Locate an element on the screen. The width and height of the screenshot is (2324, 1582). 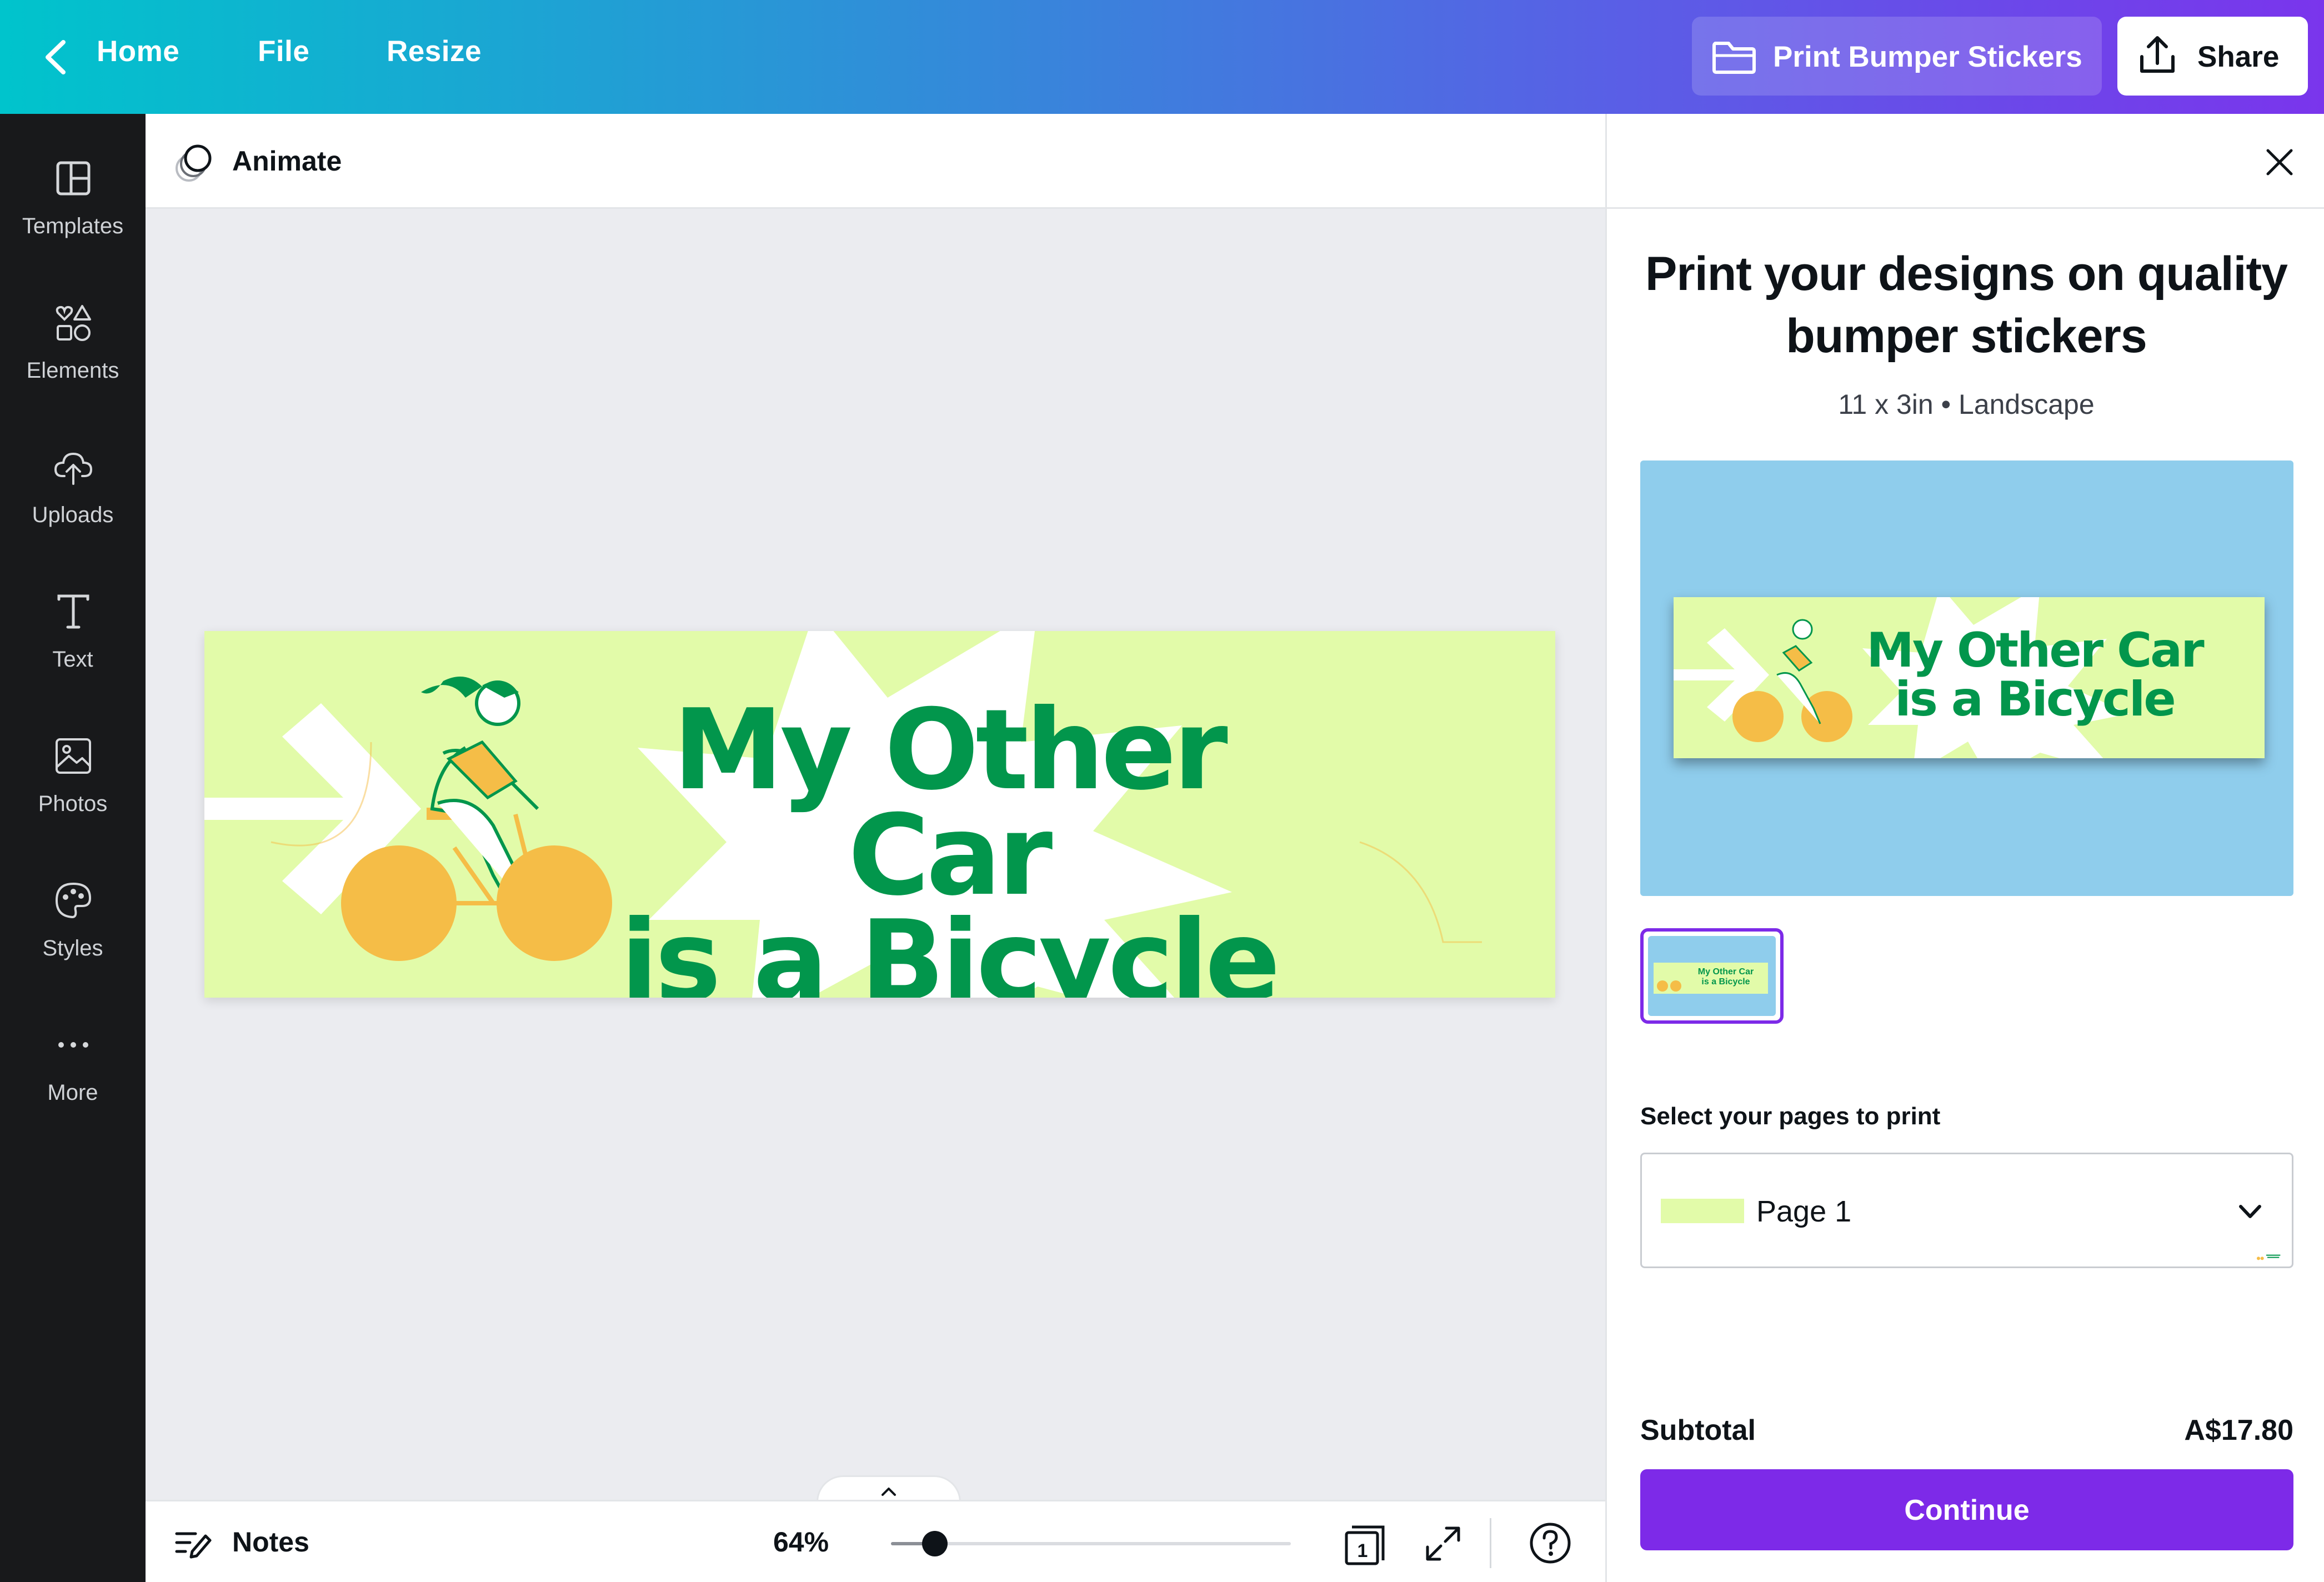
panel-subtitle: 11 x 3in • Landscape is located at coordinates (1966, 404).